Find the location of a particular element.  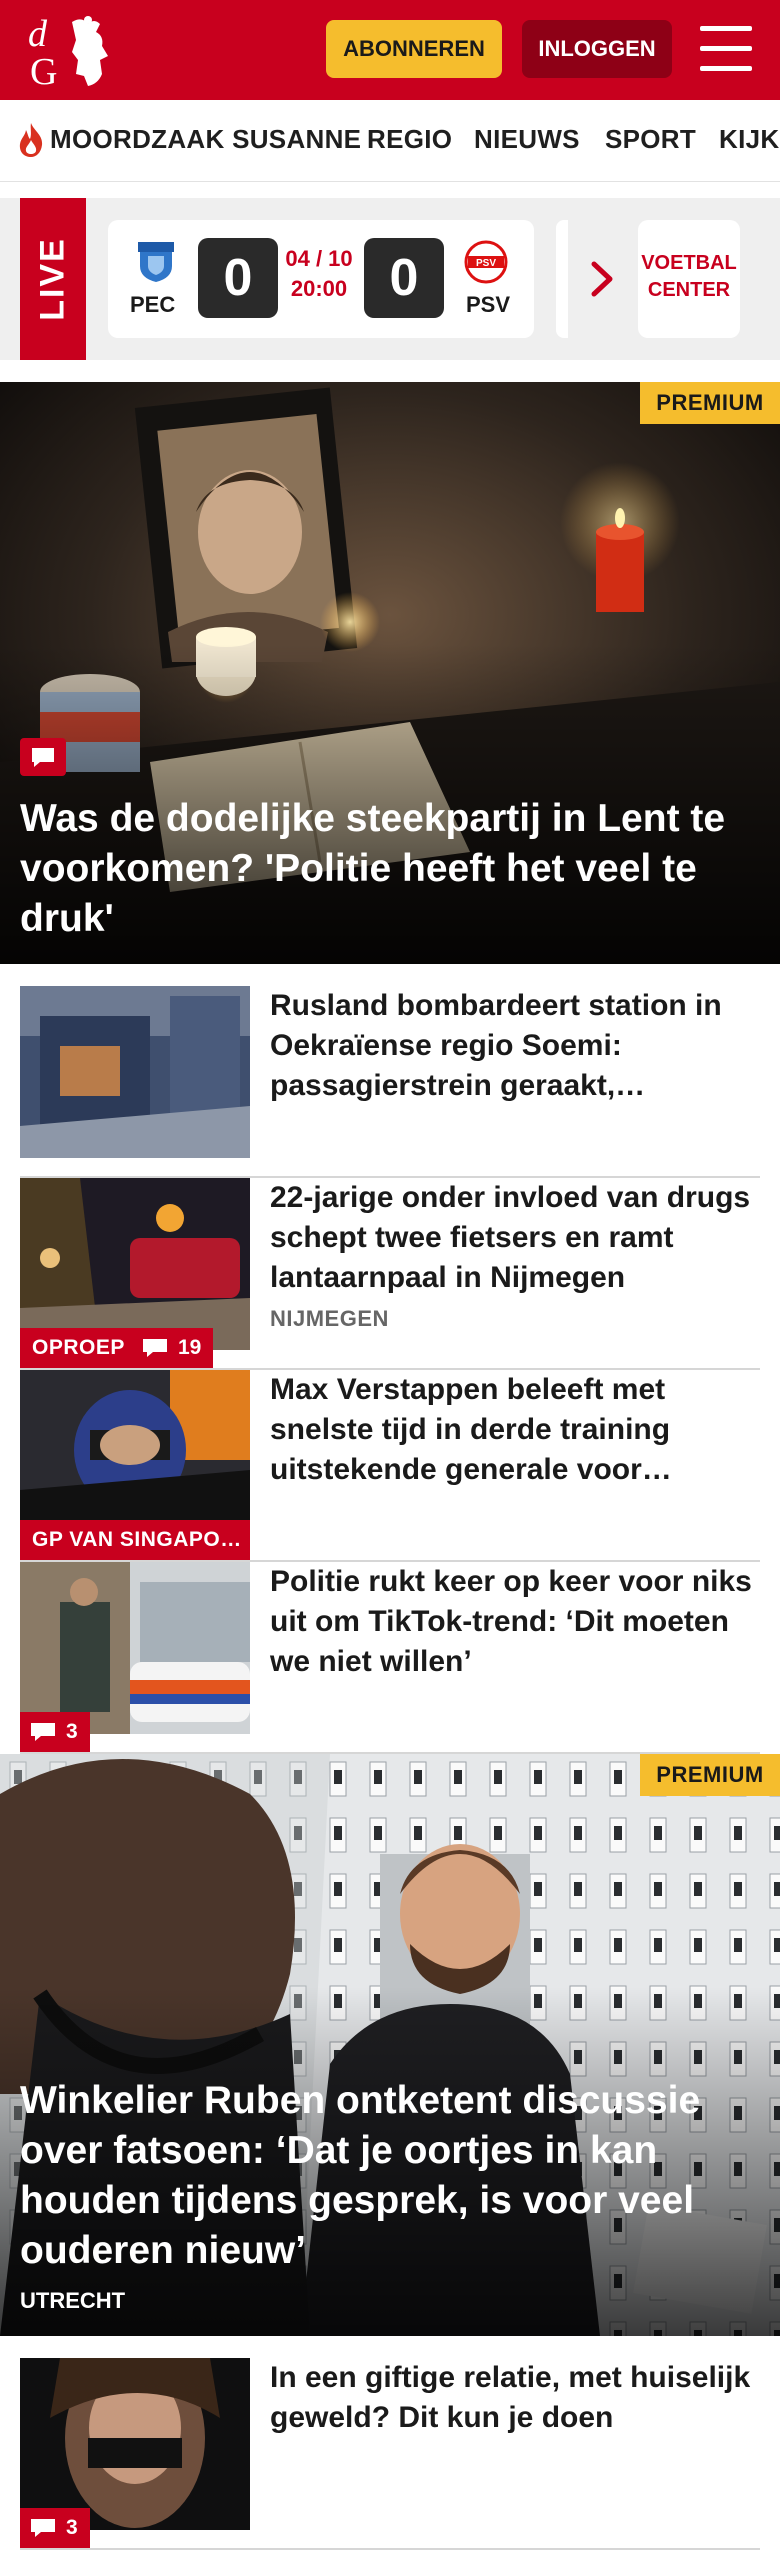

psv-logo-icon: PSV is located at coordinates (486, 262).